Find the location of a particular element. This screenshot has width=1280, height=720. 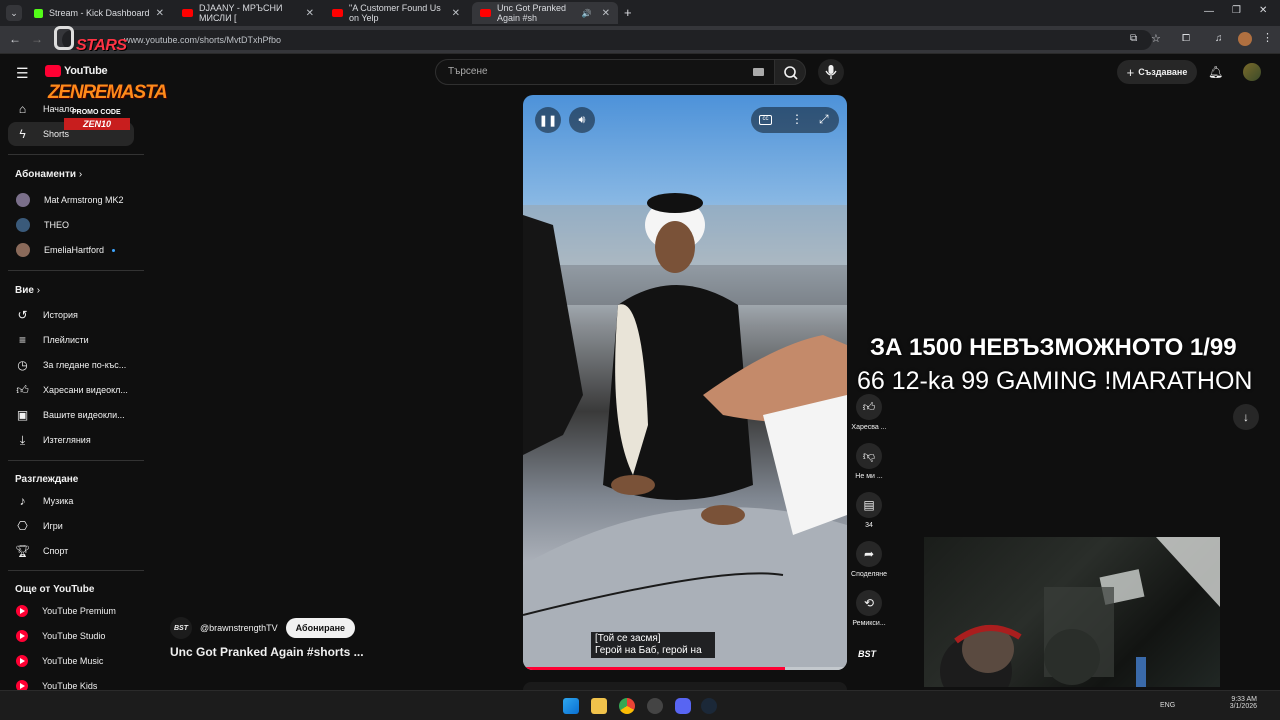

fullscreen-icon: ⤢ is located at coordinates (824, 119).